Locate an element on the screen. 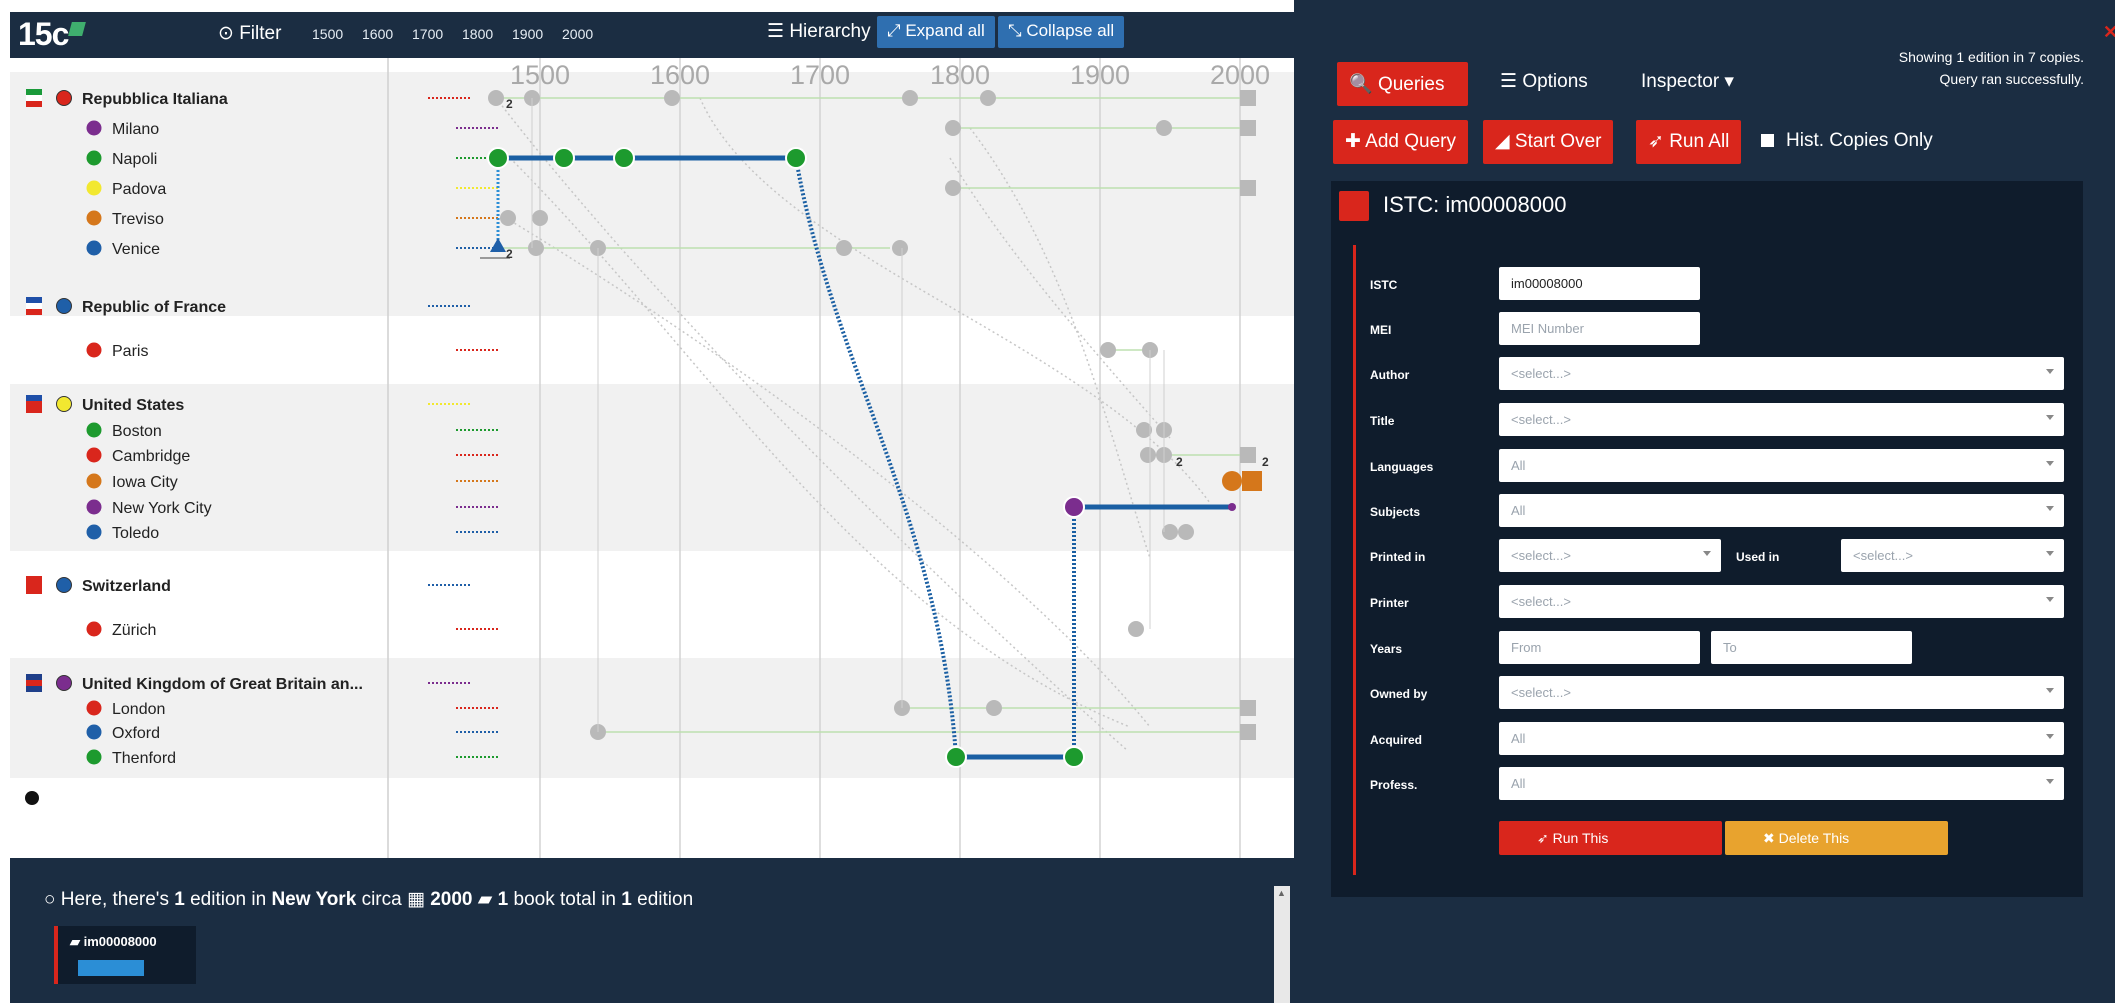 This screenshot has width=2115, height=1003. city-label: Milano is located at coordinates (135, 129).